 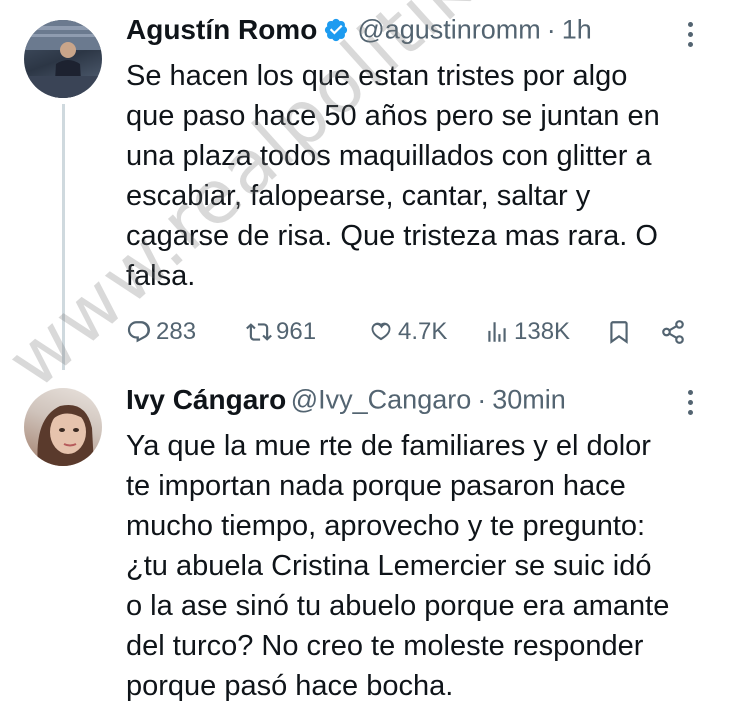 What do you see at coordinates (221, 29) in the screenshot?
I see `author-name: Agustín Romo` at bounding box center [221, 29].